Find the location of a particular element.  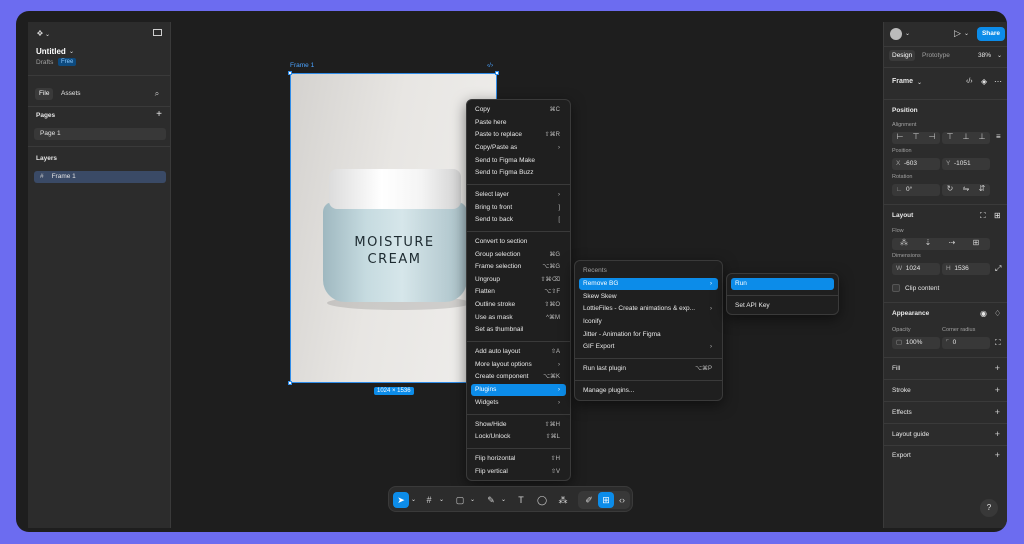

toggle-sidebar-icon is located at coordinates (157, 33).